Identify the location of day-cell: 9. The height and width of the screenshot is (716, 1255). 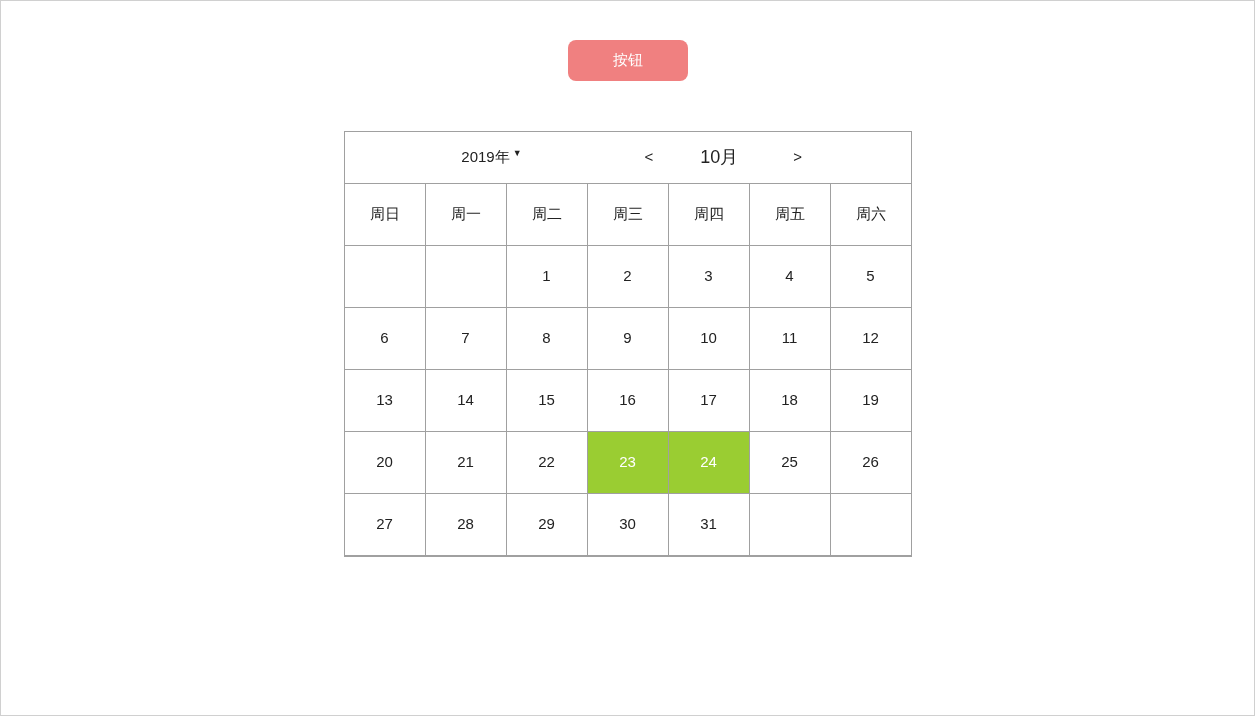
(628, 339).